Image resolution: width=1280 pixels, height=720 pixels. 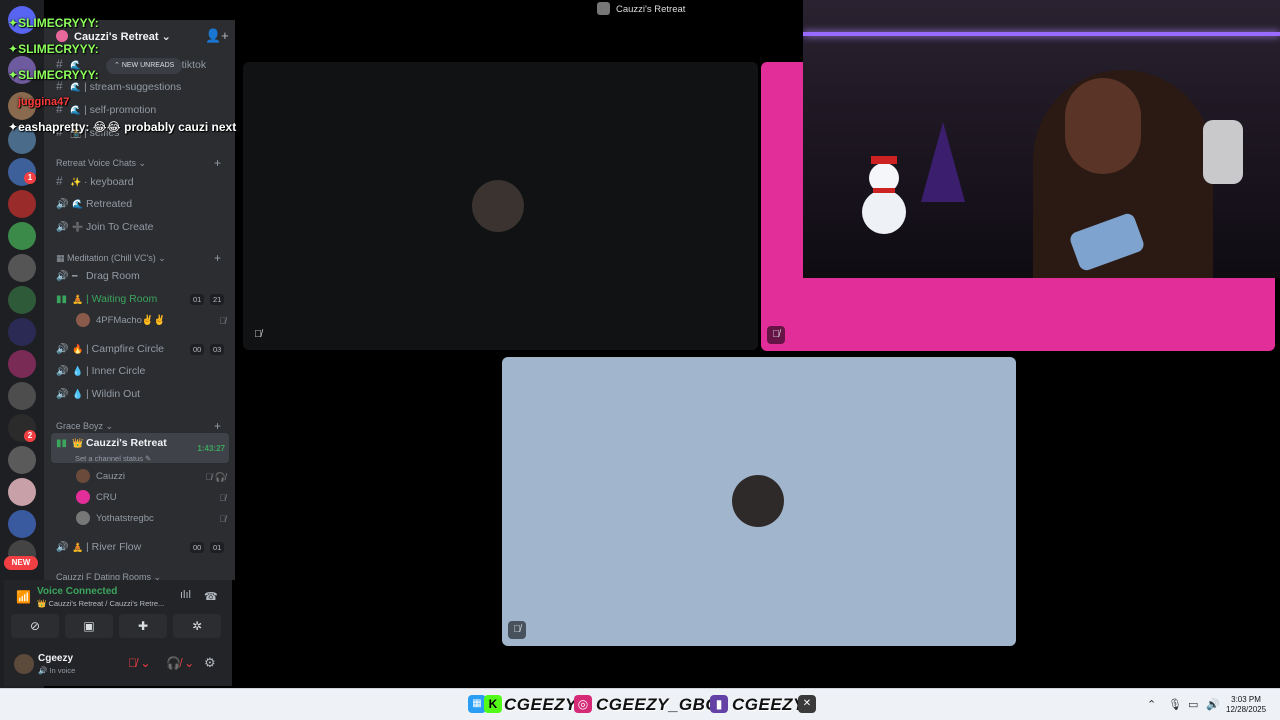 What do you see at coordinates (197, 299) in the screenshot?
I see `user-count: 01` at bounding box center [197, 299].